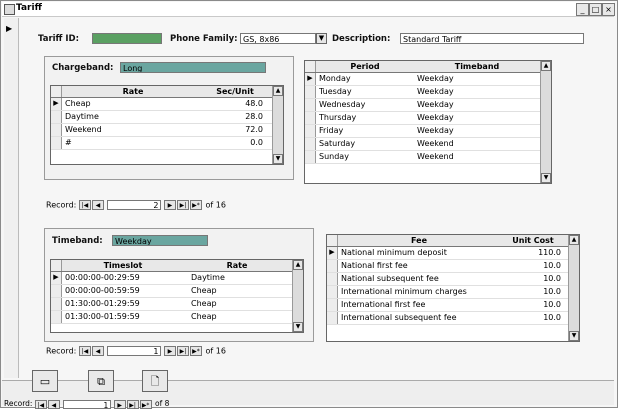  Describe the element at coordinates (428, 157) in the screenshot. I see `period-row: Sunday Weekend` at that location.